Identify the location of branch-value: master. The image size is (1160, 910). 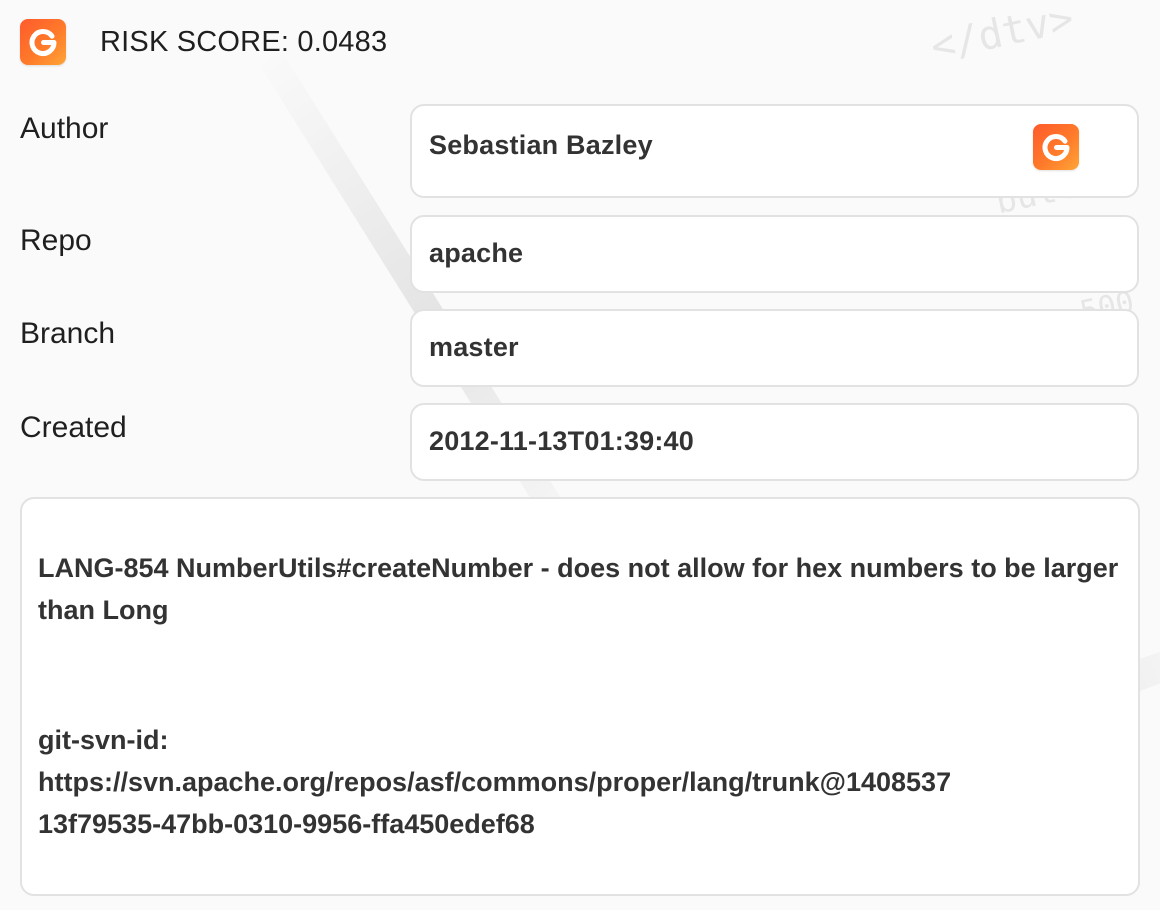
(474, 347).